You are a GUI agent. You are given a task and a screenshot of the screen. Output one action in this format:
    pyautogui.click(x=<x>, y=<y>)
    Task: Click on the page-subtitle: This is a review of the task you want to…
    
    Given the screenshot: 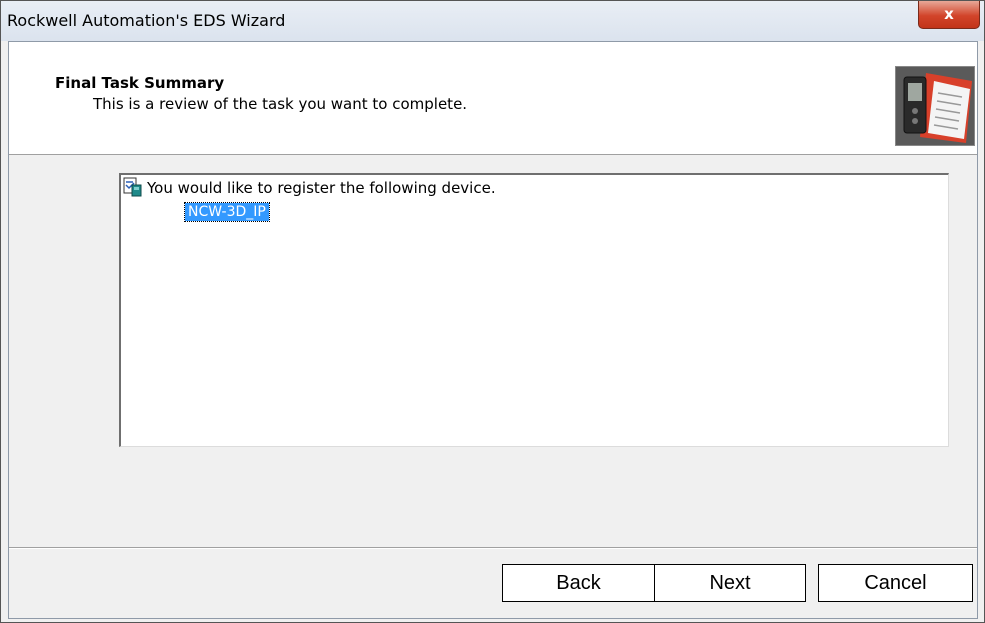 What is the action you would take?
    pyautogui.click(x=280, y=104)
    